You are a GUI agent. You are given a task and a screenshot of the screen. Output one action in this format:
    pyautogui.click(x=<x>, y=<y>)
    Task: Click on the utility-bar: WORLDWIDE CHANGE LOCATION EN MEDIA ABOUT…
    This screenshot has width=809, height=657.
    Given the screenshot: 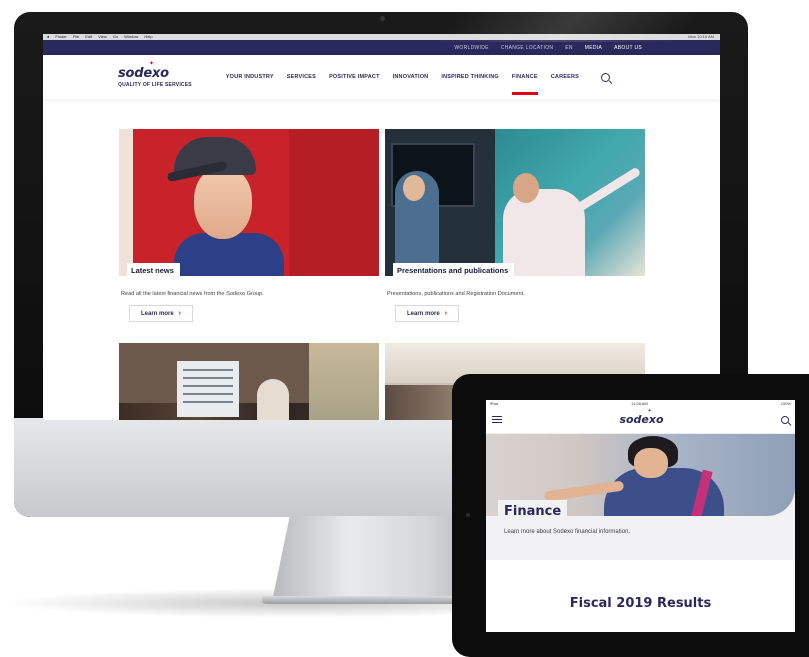 What is the action you would take?
    pyautogui.click(x=381, y=47)
    